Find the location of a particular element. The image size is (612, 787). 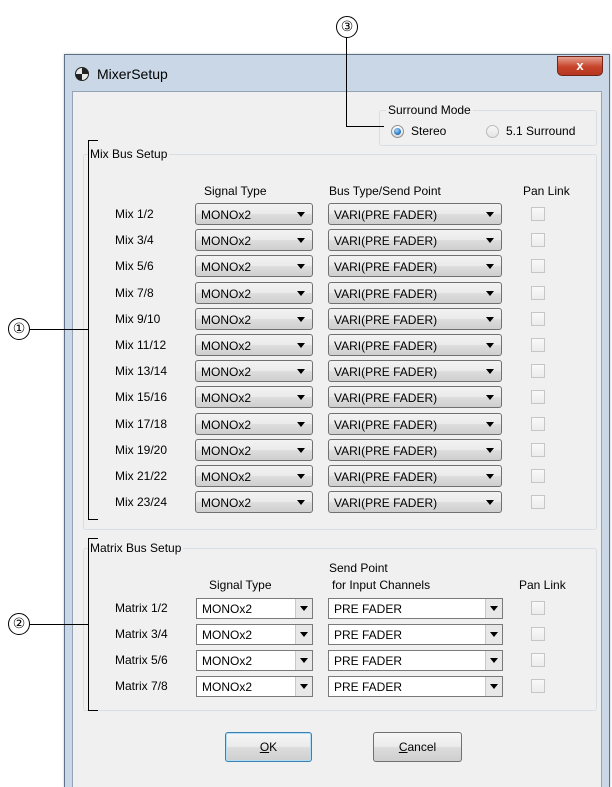

matrix-header-pan-link: Pan Link is located at coordinates (542, 585).